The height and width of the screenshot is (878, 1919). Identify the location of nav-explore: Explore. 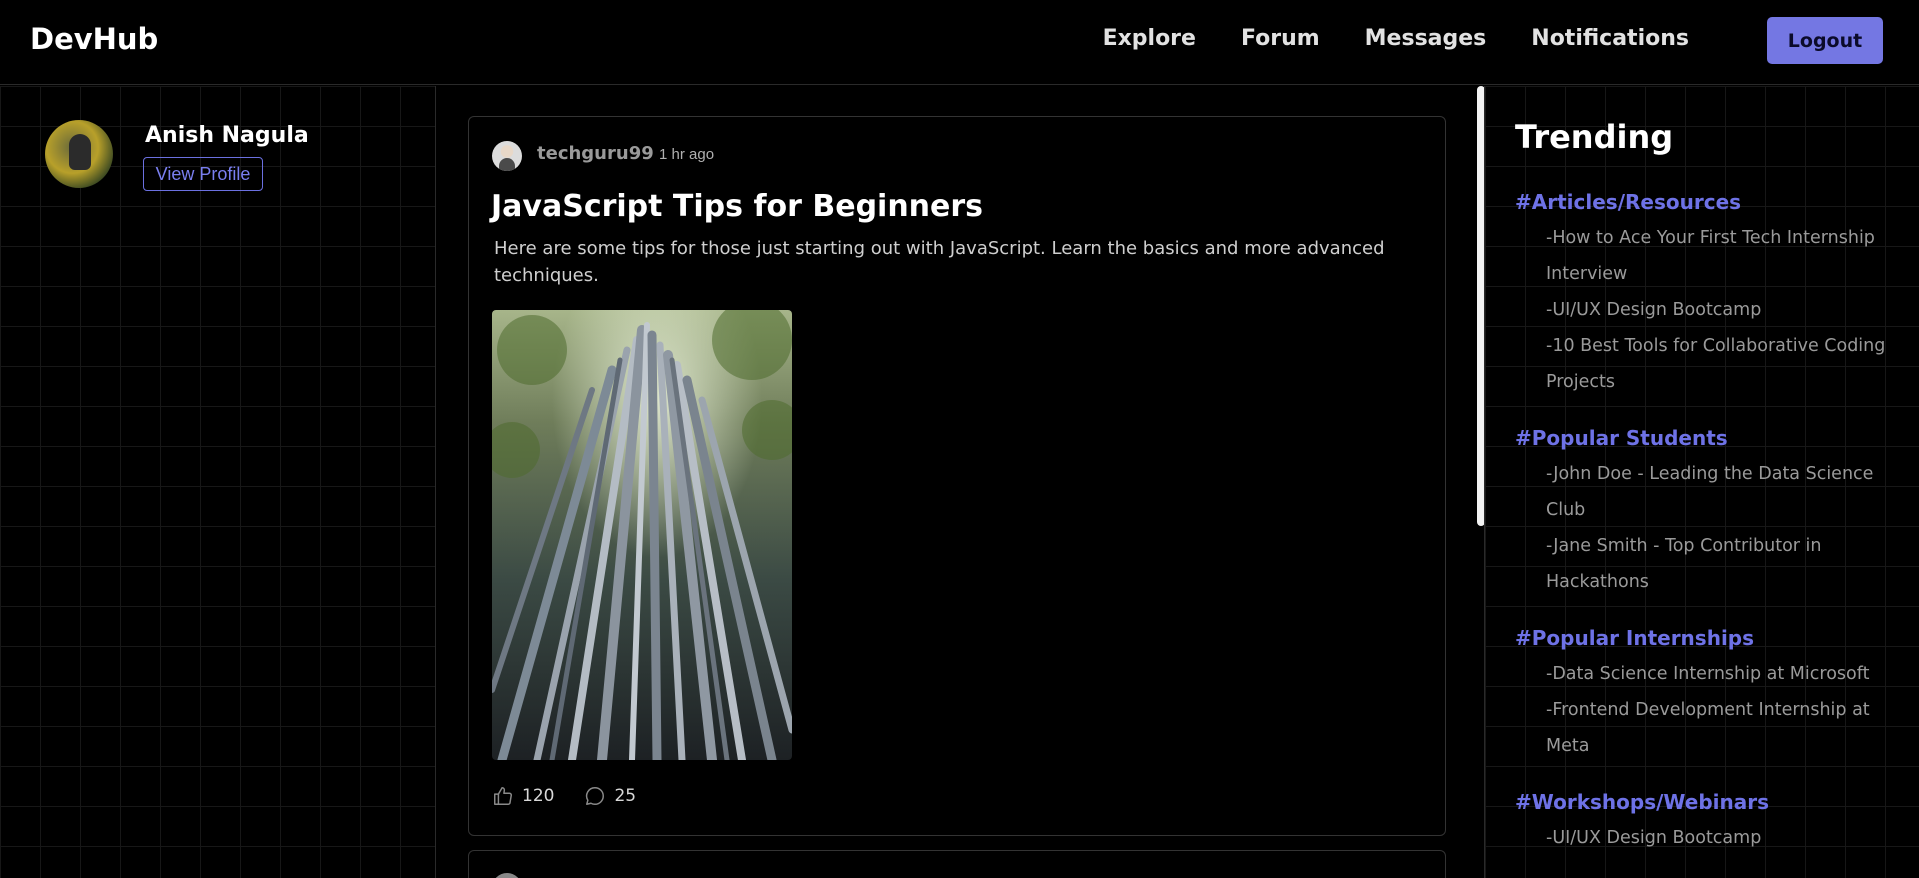
(1149, 38).